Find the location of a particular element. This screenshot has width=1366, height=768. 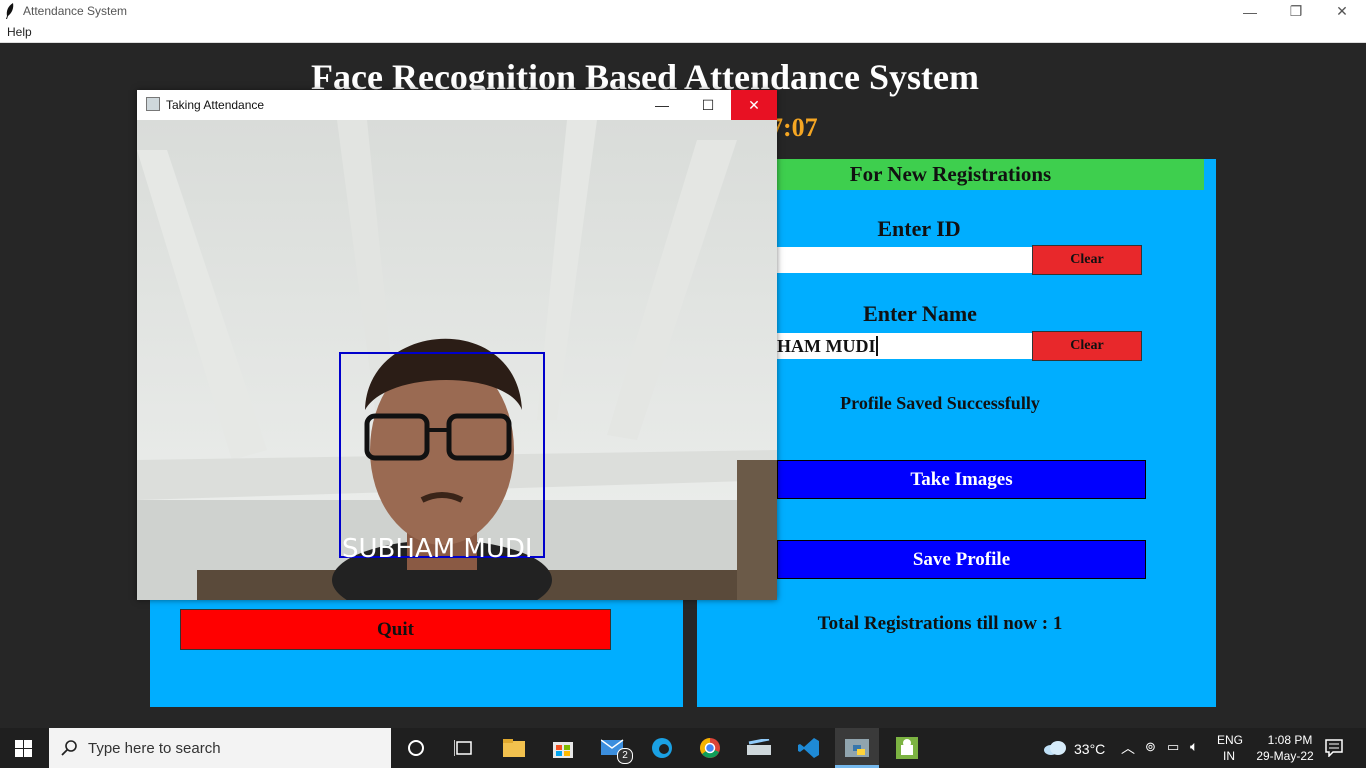

name-label: Enter Name is located at coordinates (920, 313).